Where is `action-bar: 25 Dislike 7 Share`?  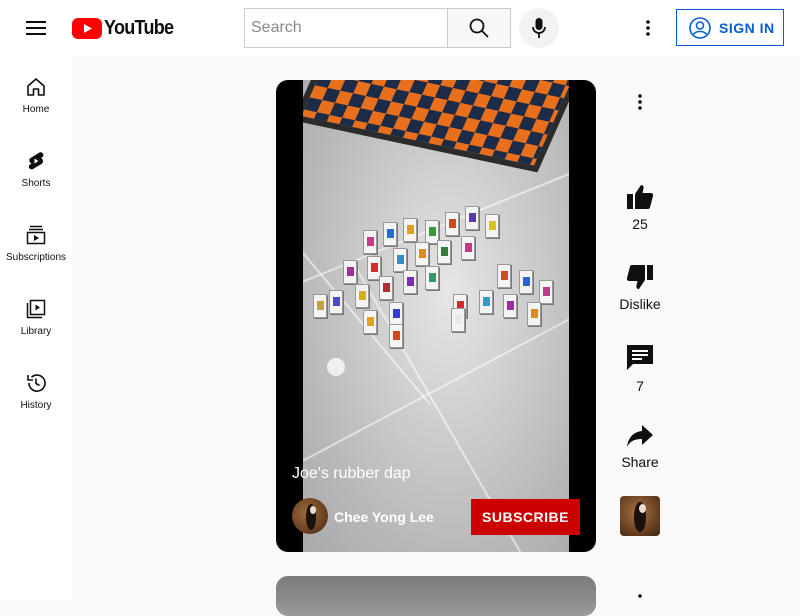
action-bar: 25 Dislike 7 Share is located at coordinates (640, 315).